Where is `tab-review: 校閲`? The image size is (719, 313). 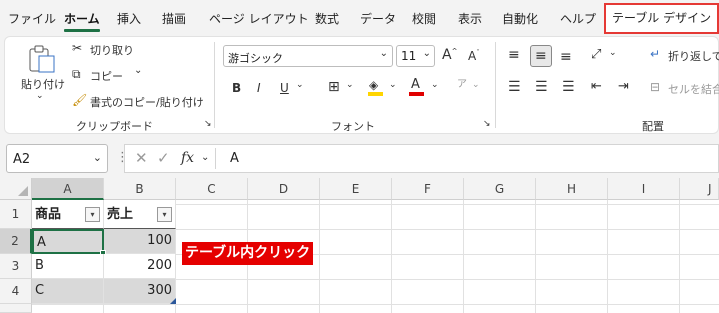
tab-review: 校閲 is located at coordinates (424, 18).